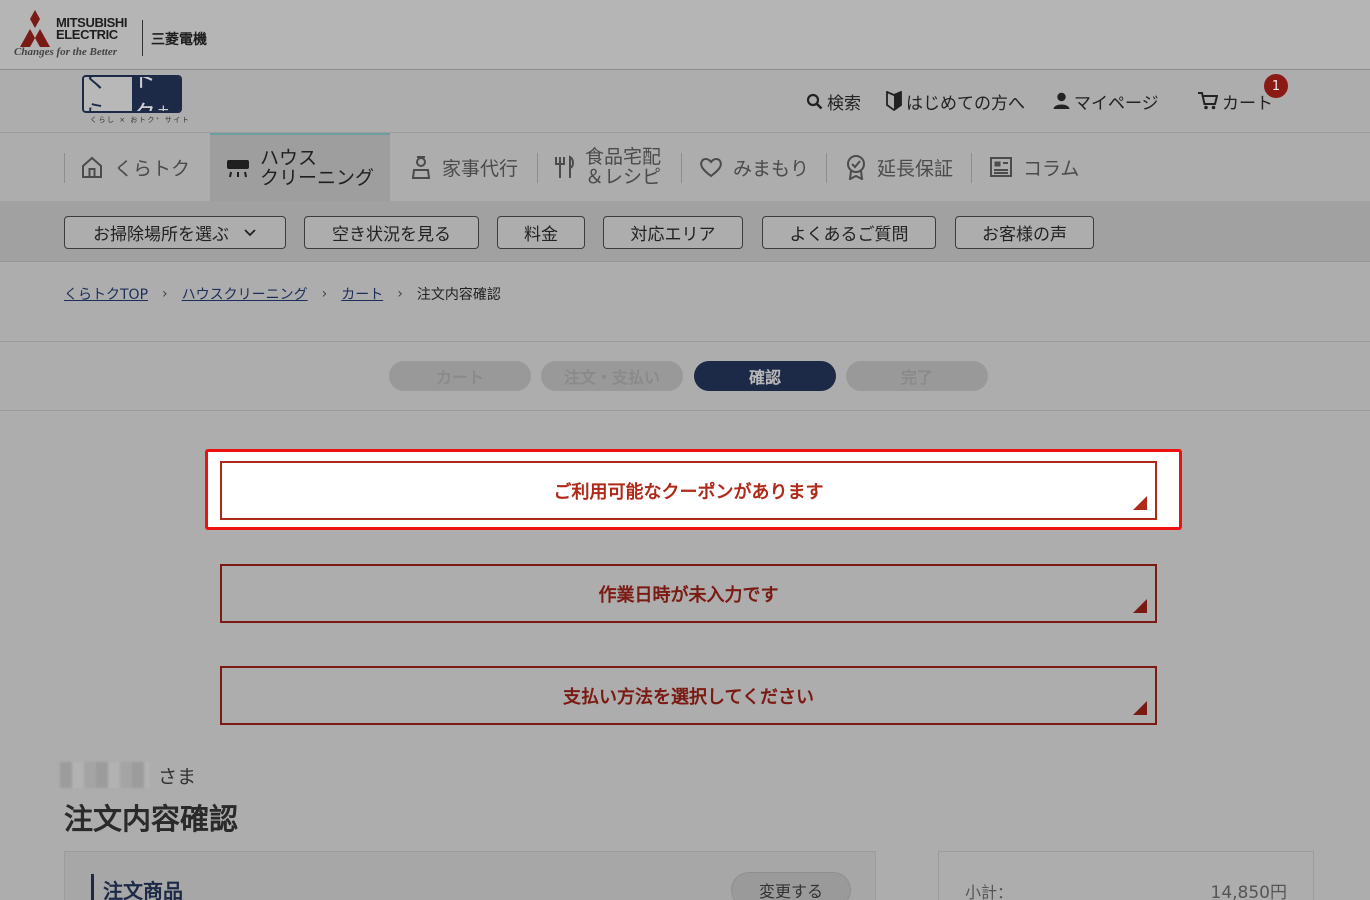  I want to click on area-button: 対応エリア, so click(673, 232).